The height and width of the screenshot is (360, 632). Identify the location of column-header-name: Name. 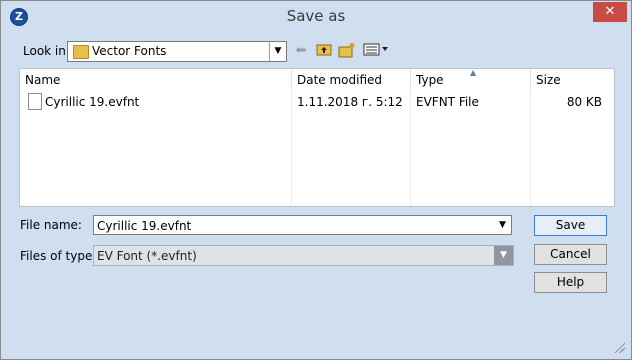
(156, 80).